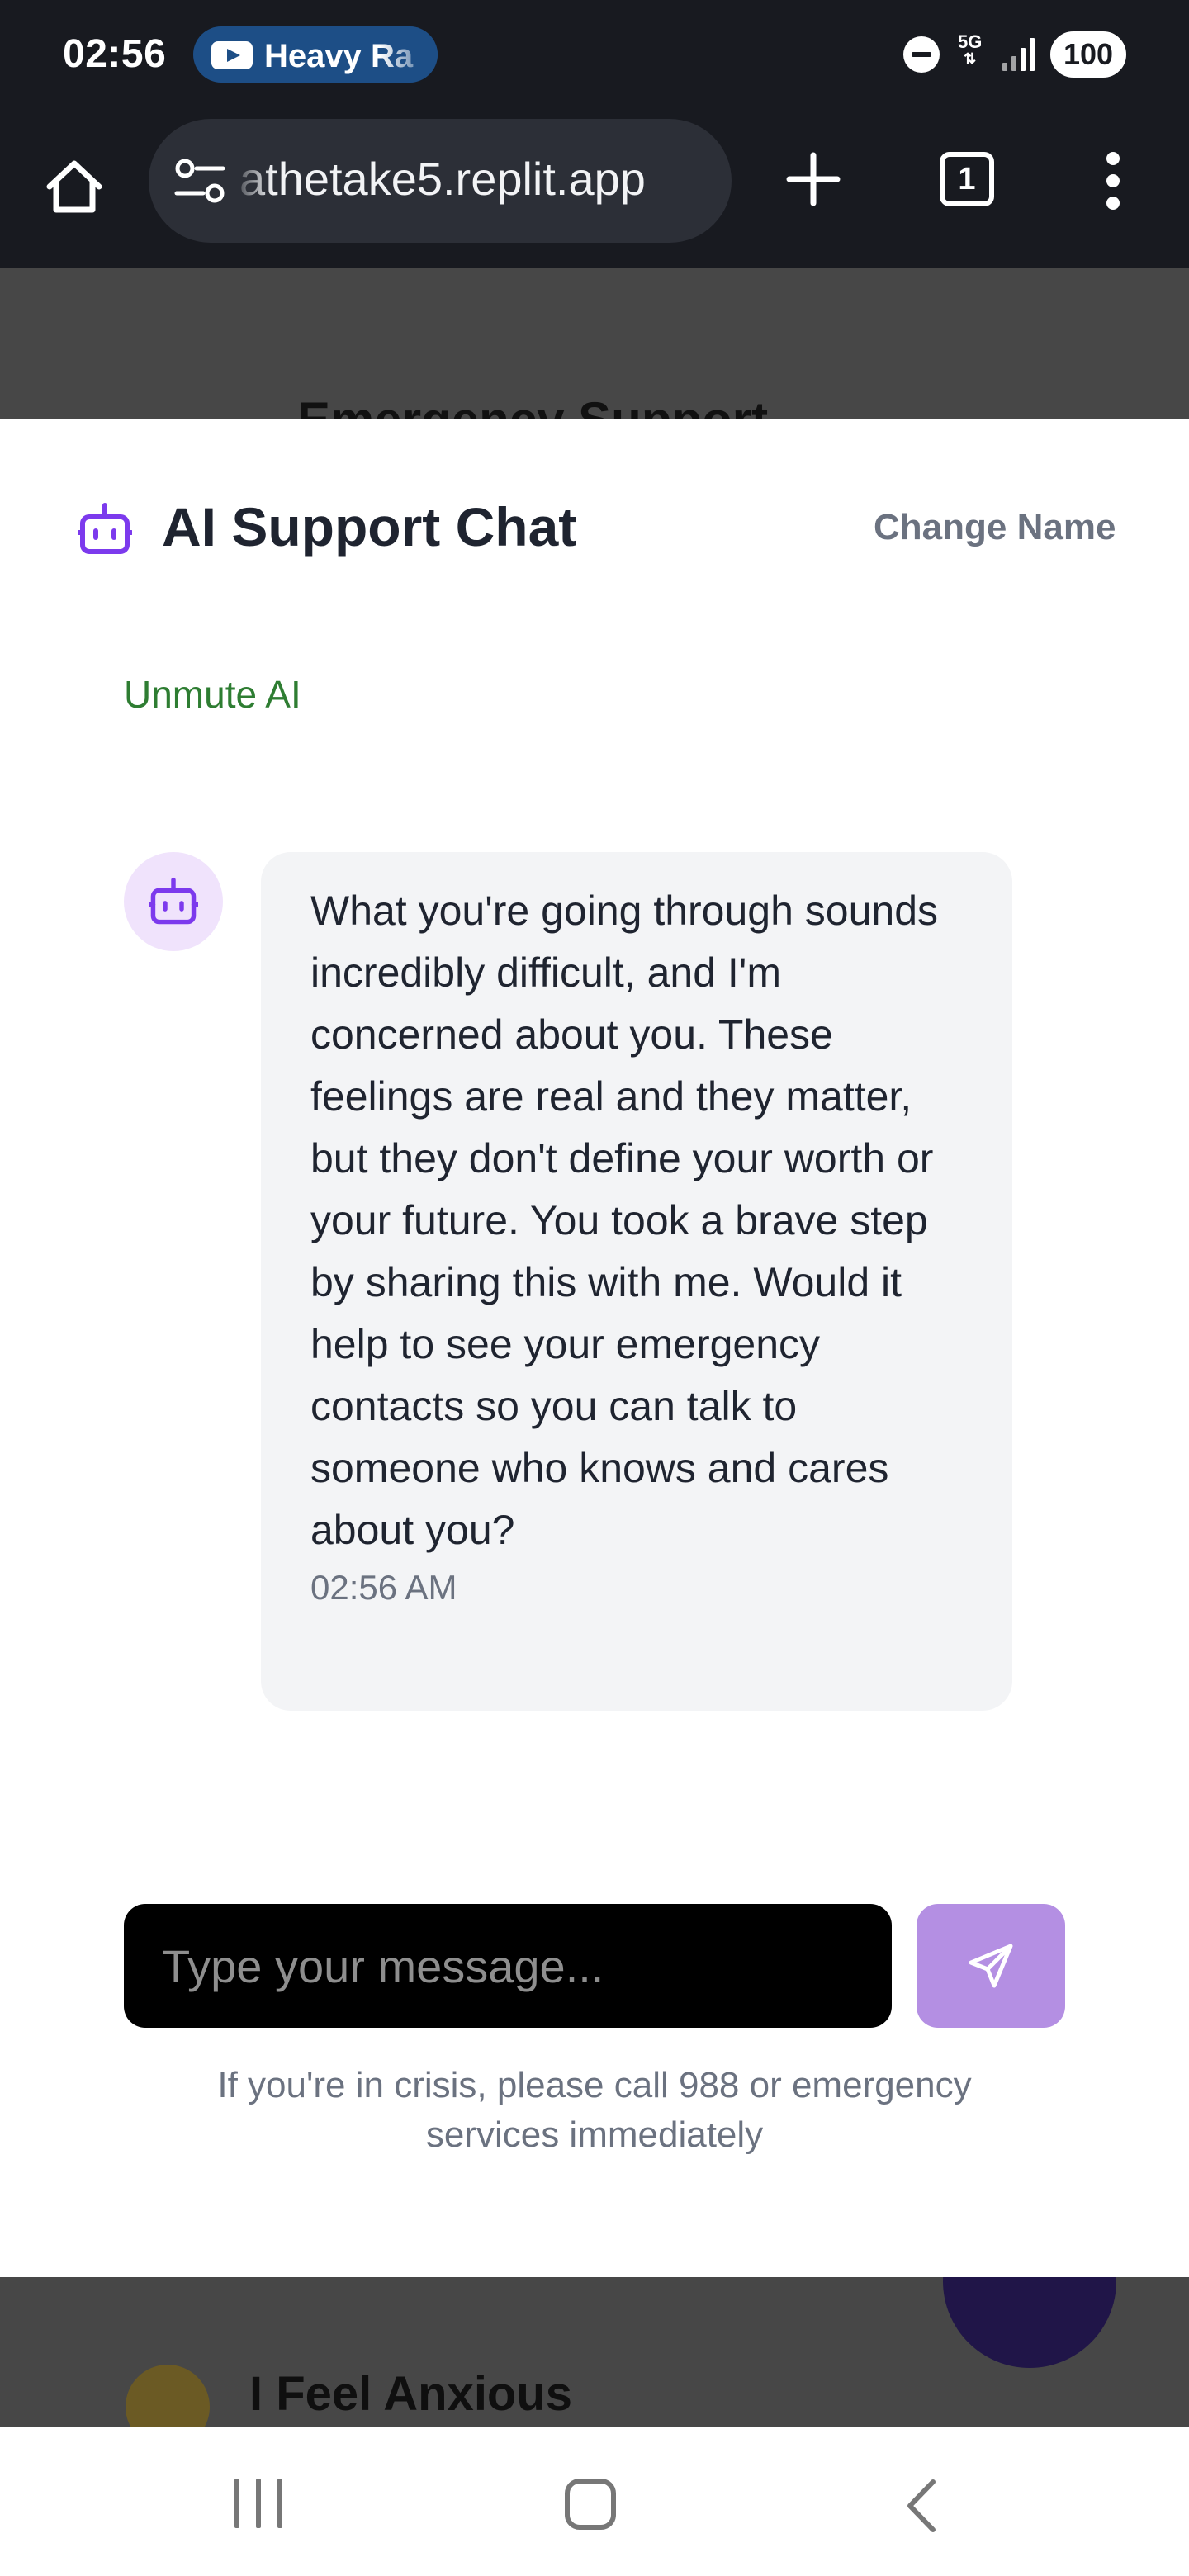 The height and width of the screenshot is (2576, 1189). I want to click on message-input, so click(508, 1966).